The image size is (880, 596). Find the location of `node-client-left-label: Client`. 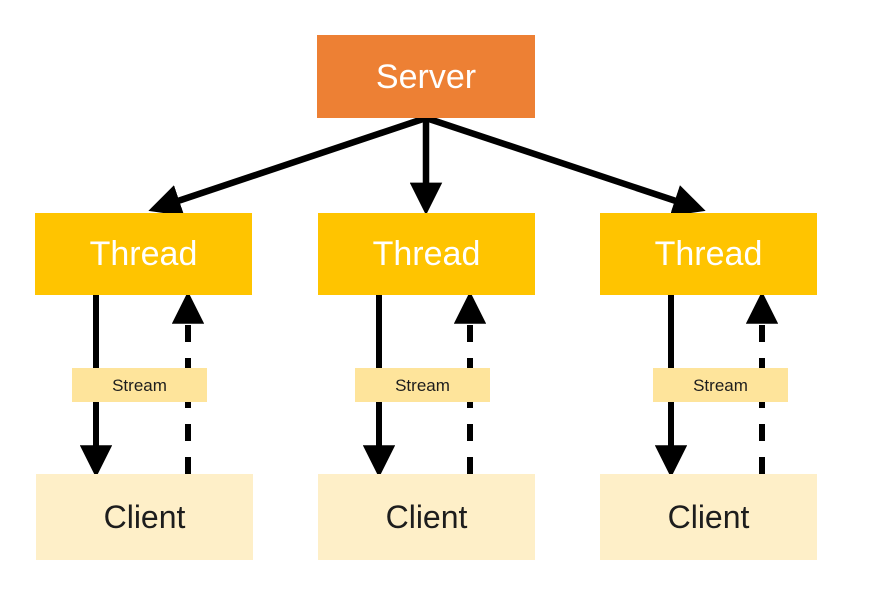

node-client-left-label: Client is located at coordinates (144, 517).